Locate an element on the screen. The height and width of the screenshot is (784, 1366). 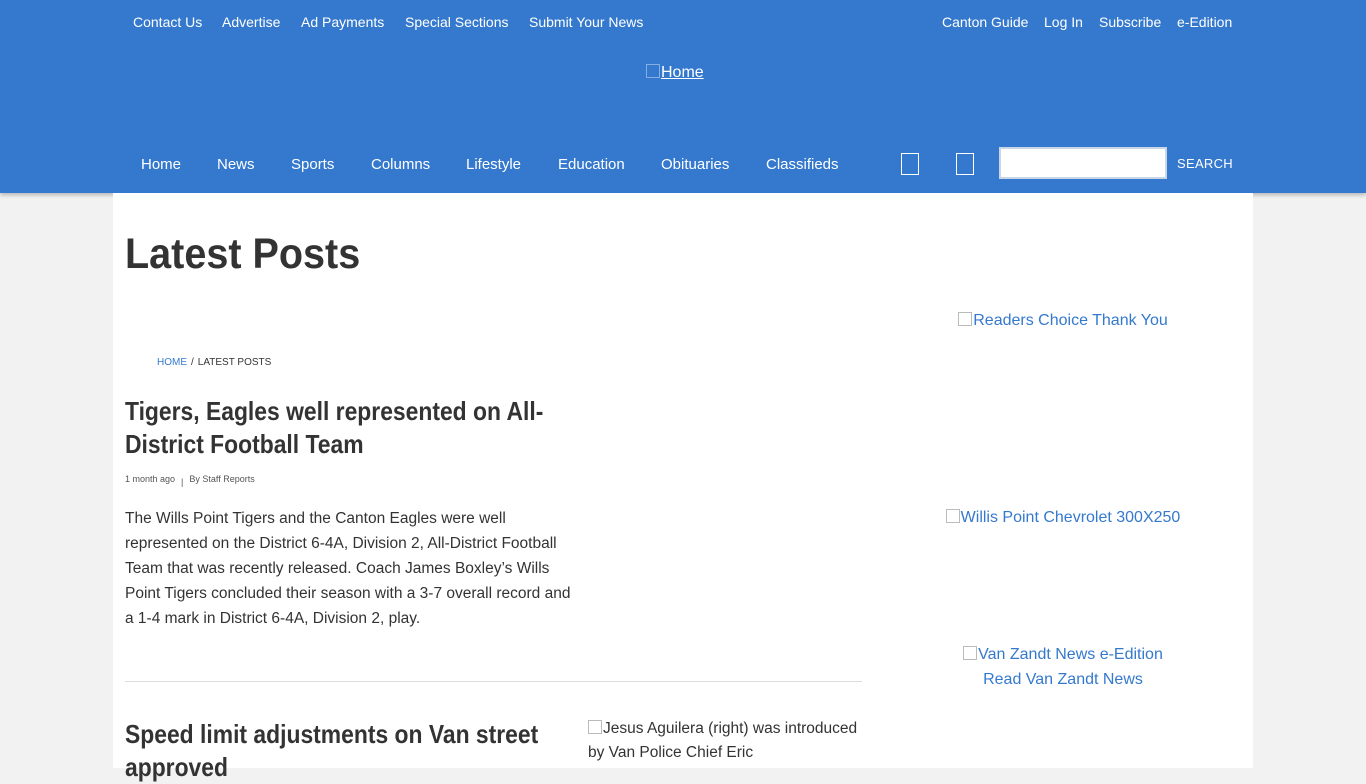
nav-sports: Sports is located at coordinates (312, 164).